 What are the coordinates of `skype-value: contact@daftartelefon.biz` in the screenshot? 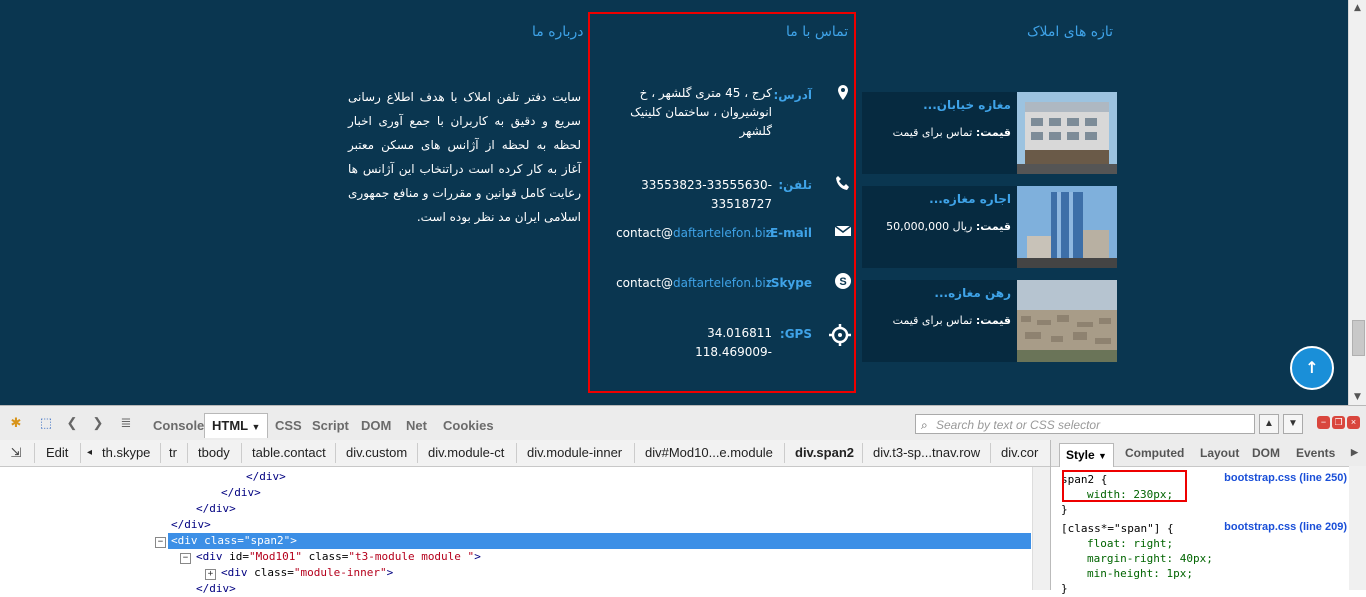 It's located at (694, 283).